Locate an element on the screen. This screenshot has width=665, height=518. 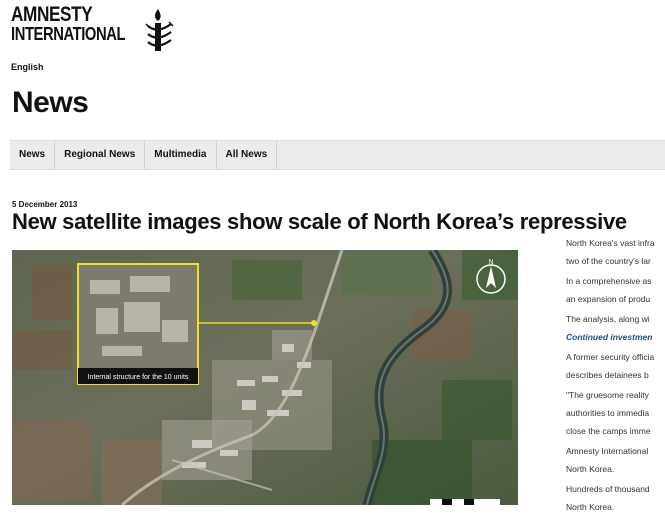
compass-label: N is located at coordinates (490, 262).